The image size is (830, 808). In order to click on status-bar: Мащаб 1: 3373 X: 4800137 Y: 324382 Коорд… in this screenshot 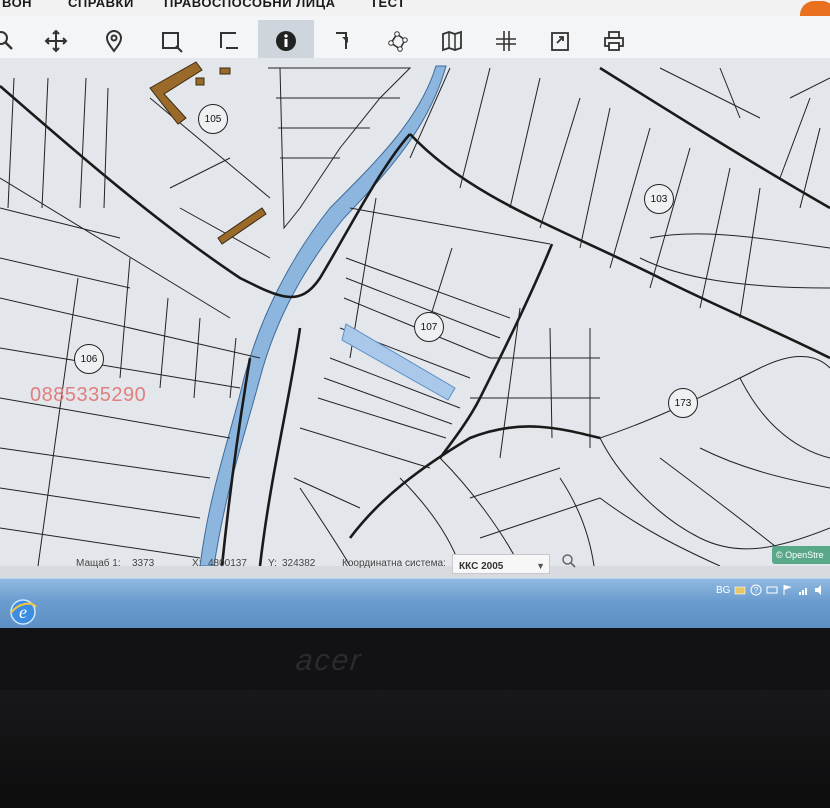, I will do `click(340, 563)`.